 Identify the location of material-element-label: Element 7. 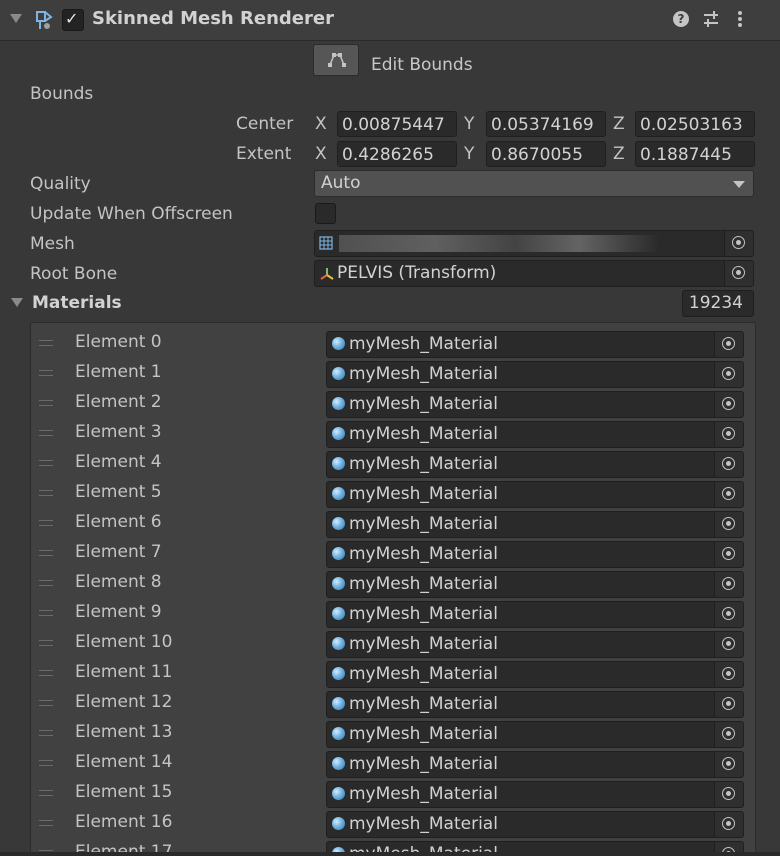
(118, 552).